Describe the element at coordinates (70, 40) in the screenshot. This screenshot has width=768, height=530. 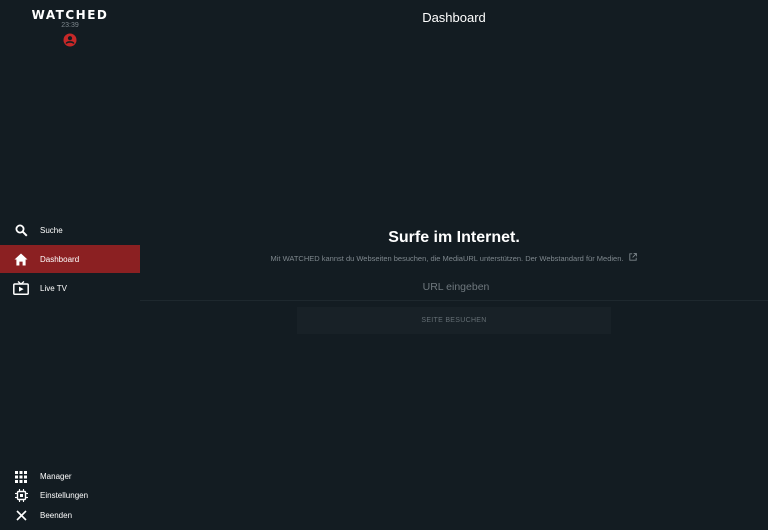
I see `user-account-icon` at that location.